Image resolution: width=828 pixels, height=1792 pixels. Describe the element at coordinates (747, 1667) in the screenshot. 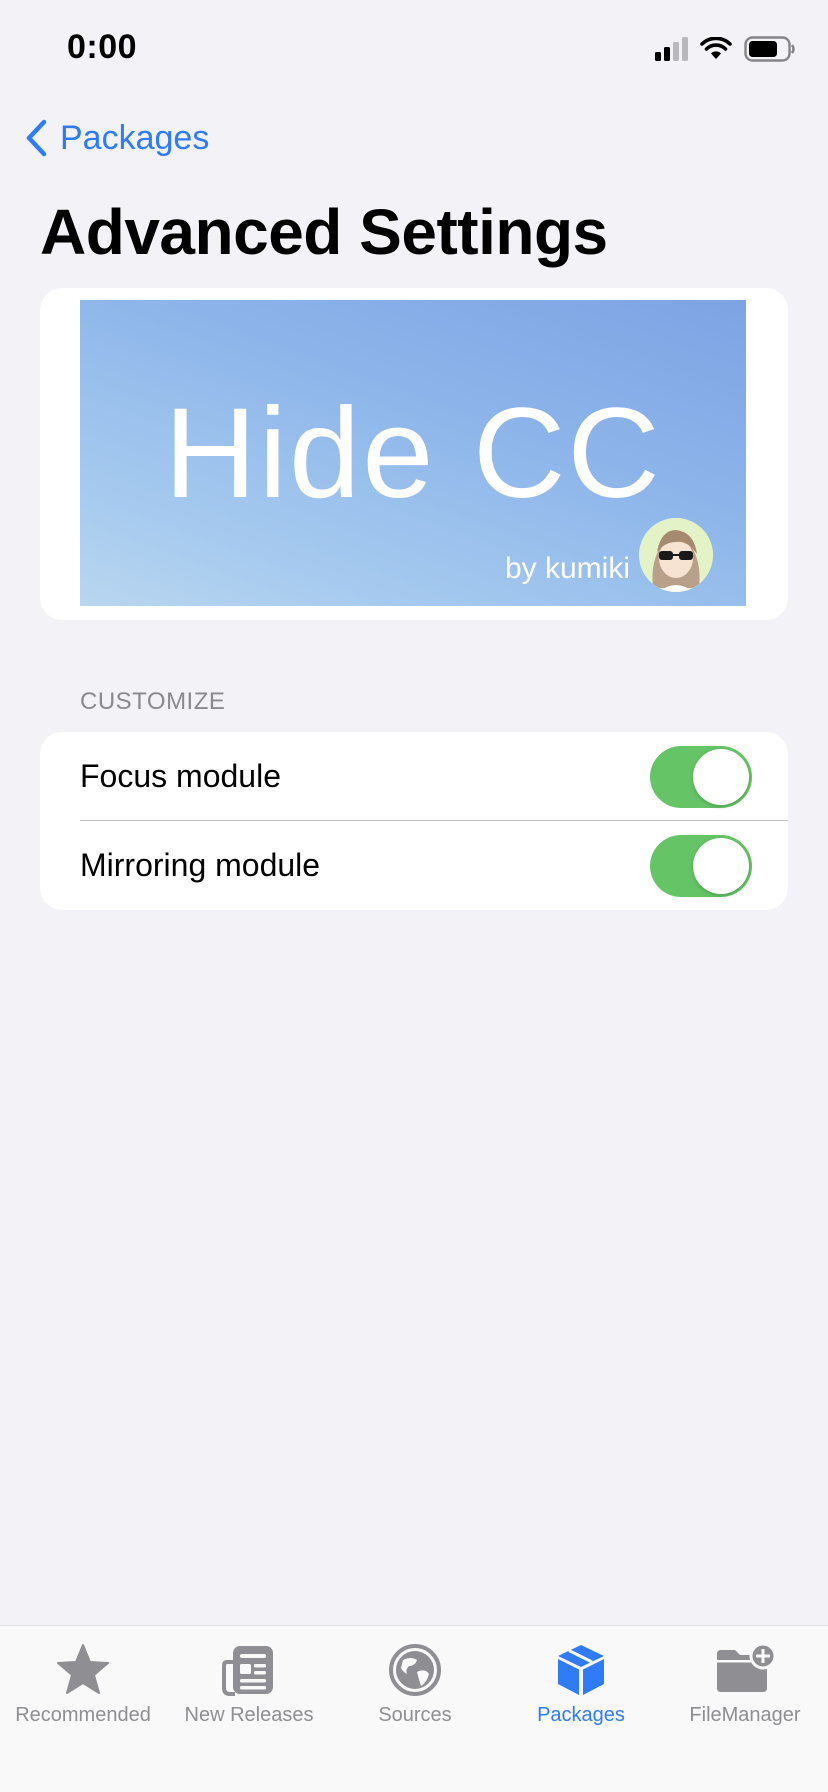

I see `folder-add-icon` at that location.